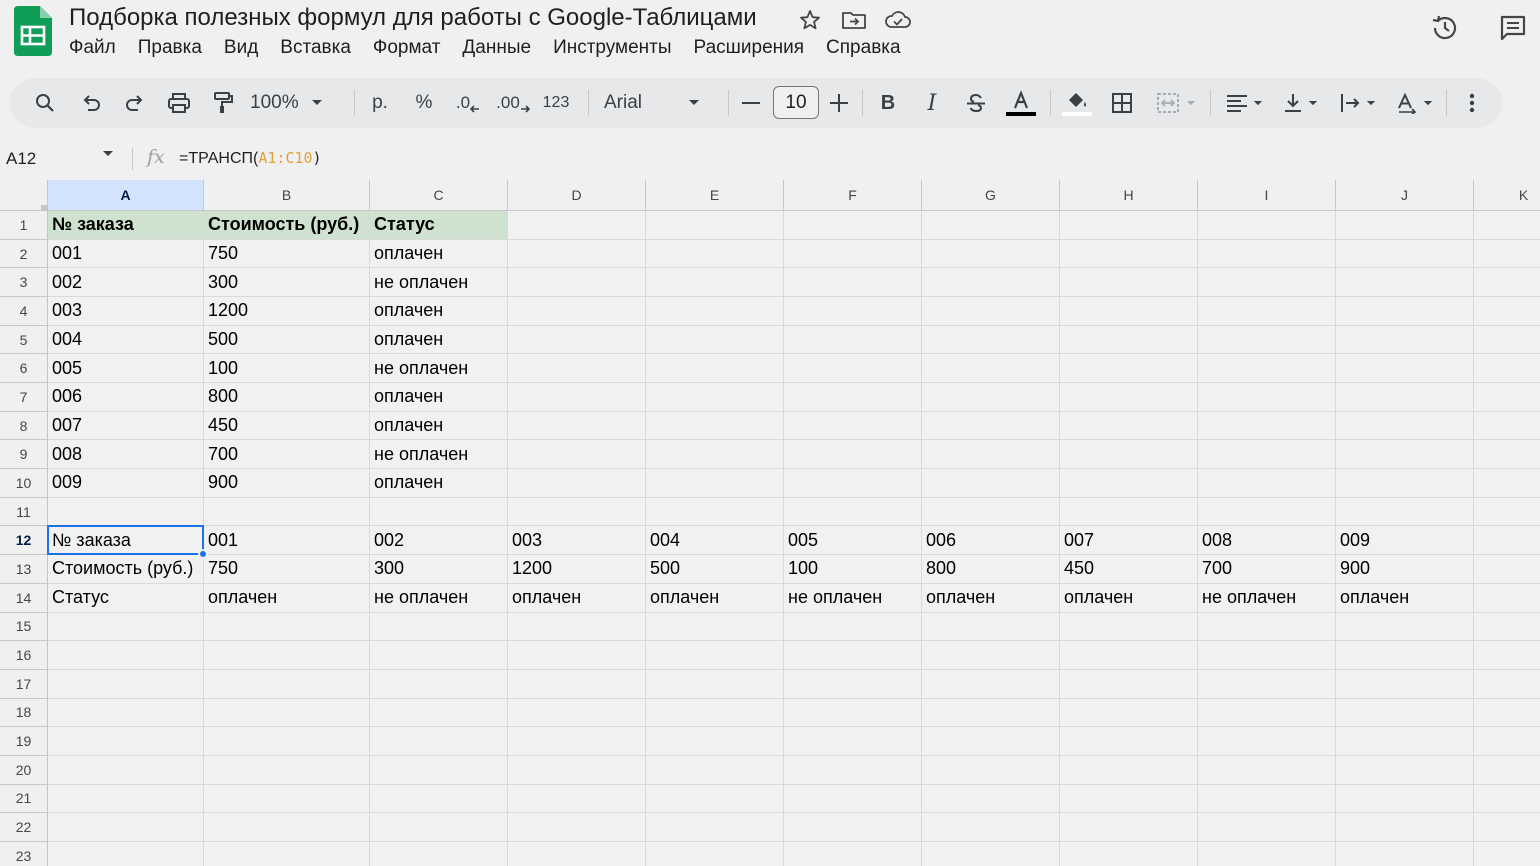 The width and height of the screenshot is (1540, 866). Describe the element at coordinates (1129, 340) in the screenshot. I see `cell-h5` at that location.